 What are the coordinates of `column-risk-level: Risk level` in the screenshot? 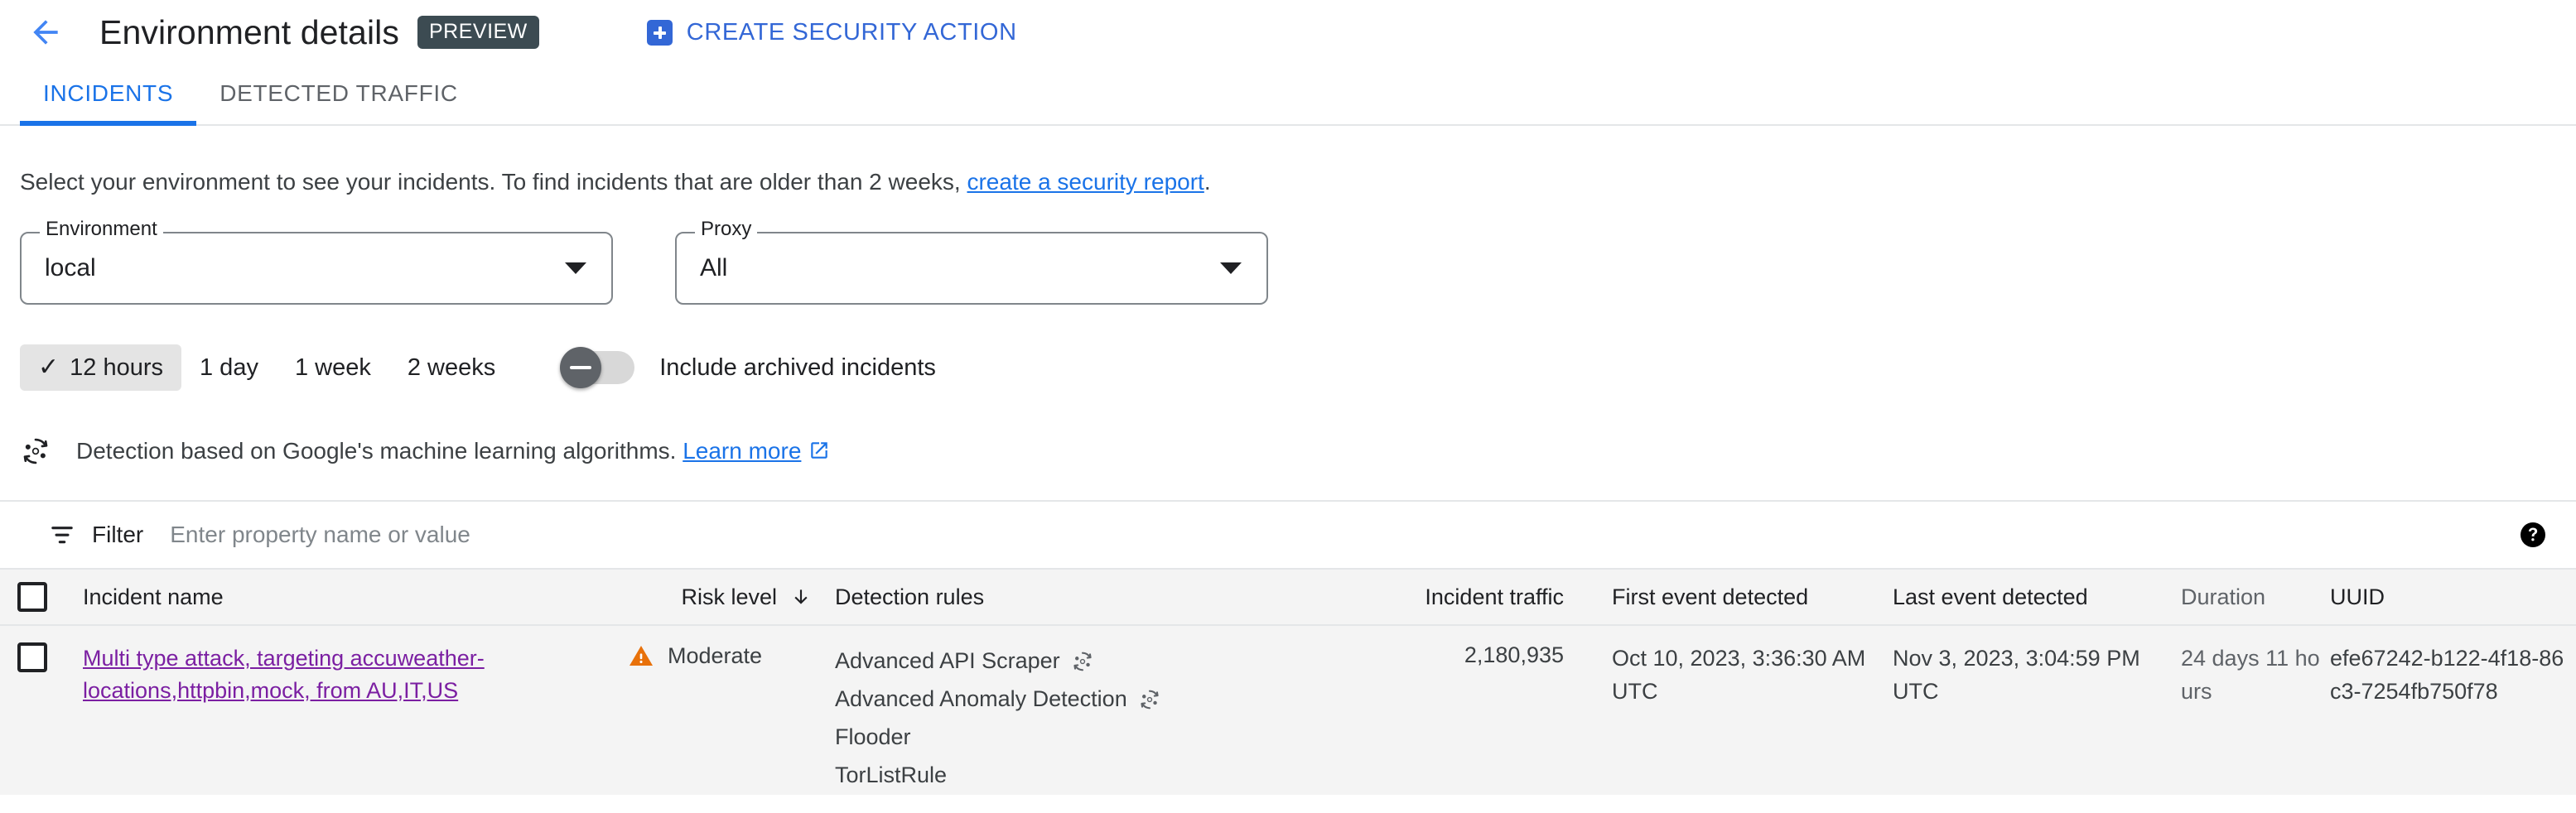 It's located at (731, 597).